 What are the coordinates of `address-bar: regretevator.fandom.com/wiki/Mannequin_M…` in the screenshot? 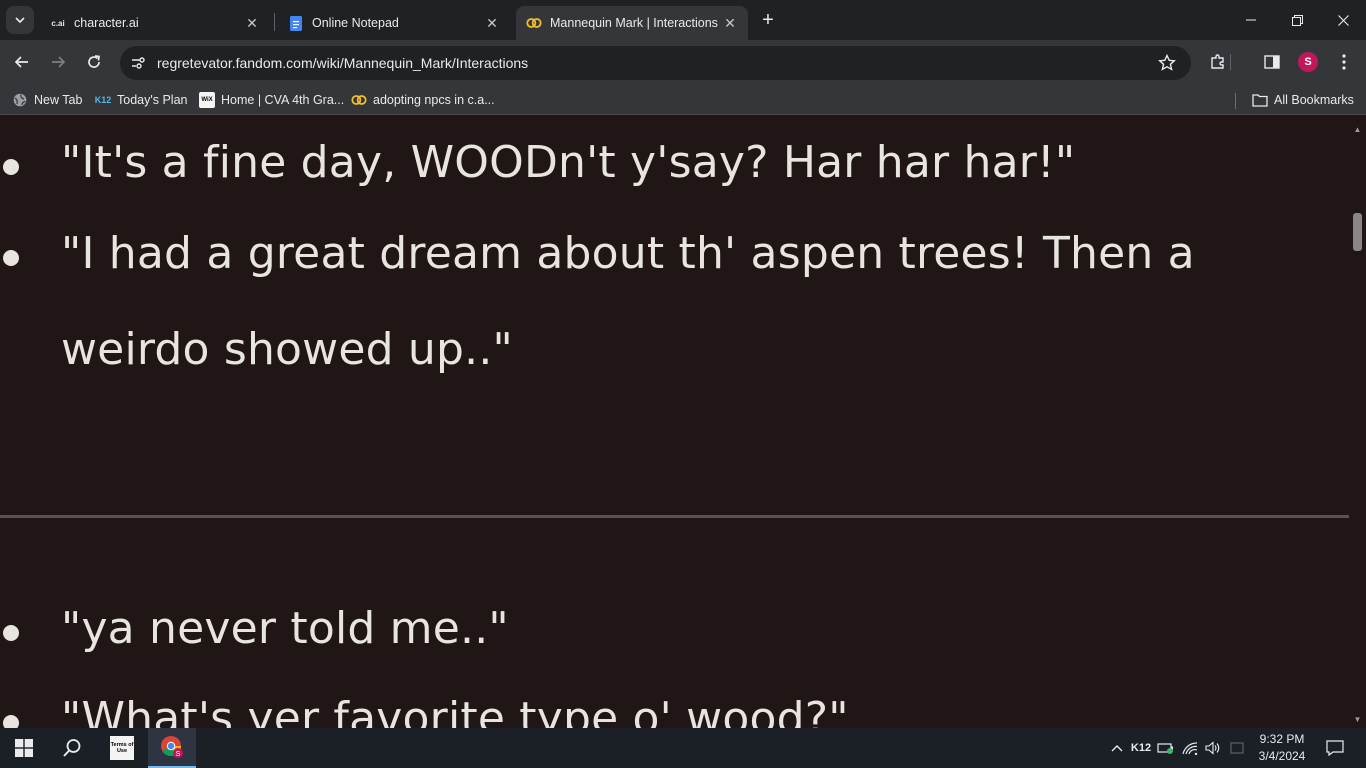 It's located at (655, 63).